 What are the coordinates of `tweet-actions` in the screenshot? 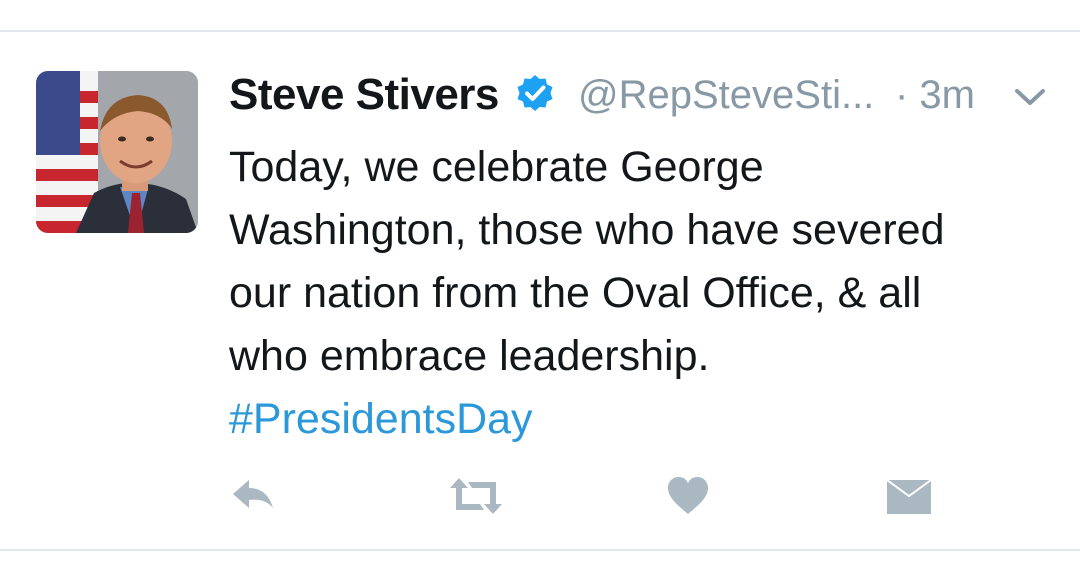 It's located at (589, 496).